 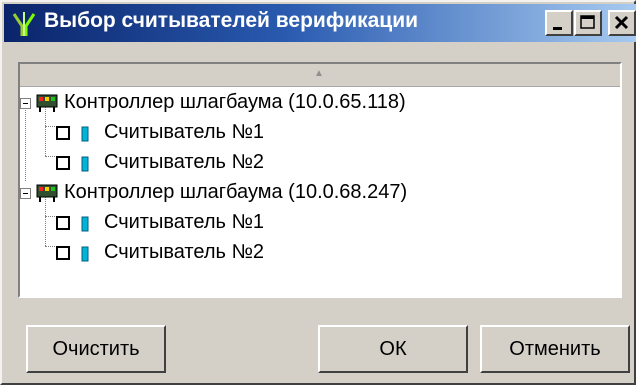 I want to click on close-button, so click(x=622, y=23).